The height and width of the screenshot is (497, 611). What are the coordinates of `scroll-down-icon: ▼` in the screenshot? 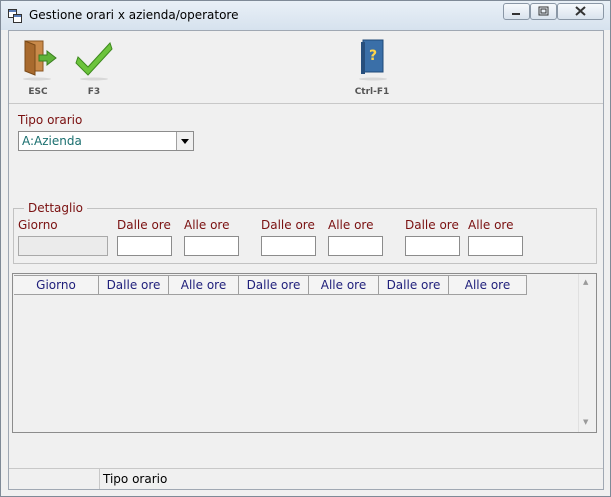 It's located at (585, 422).